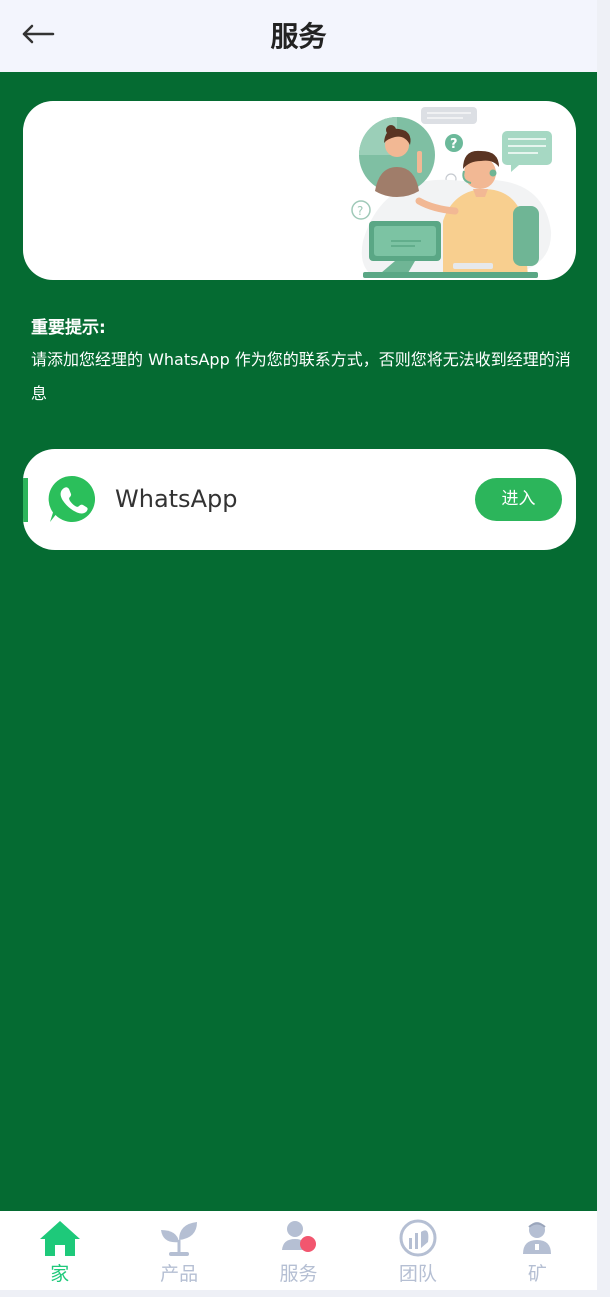 Image resolution: width=610 pixels, height=1297 pixels. I want to click on contact-name: WhatsApp, so click(176, 499).